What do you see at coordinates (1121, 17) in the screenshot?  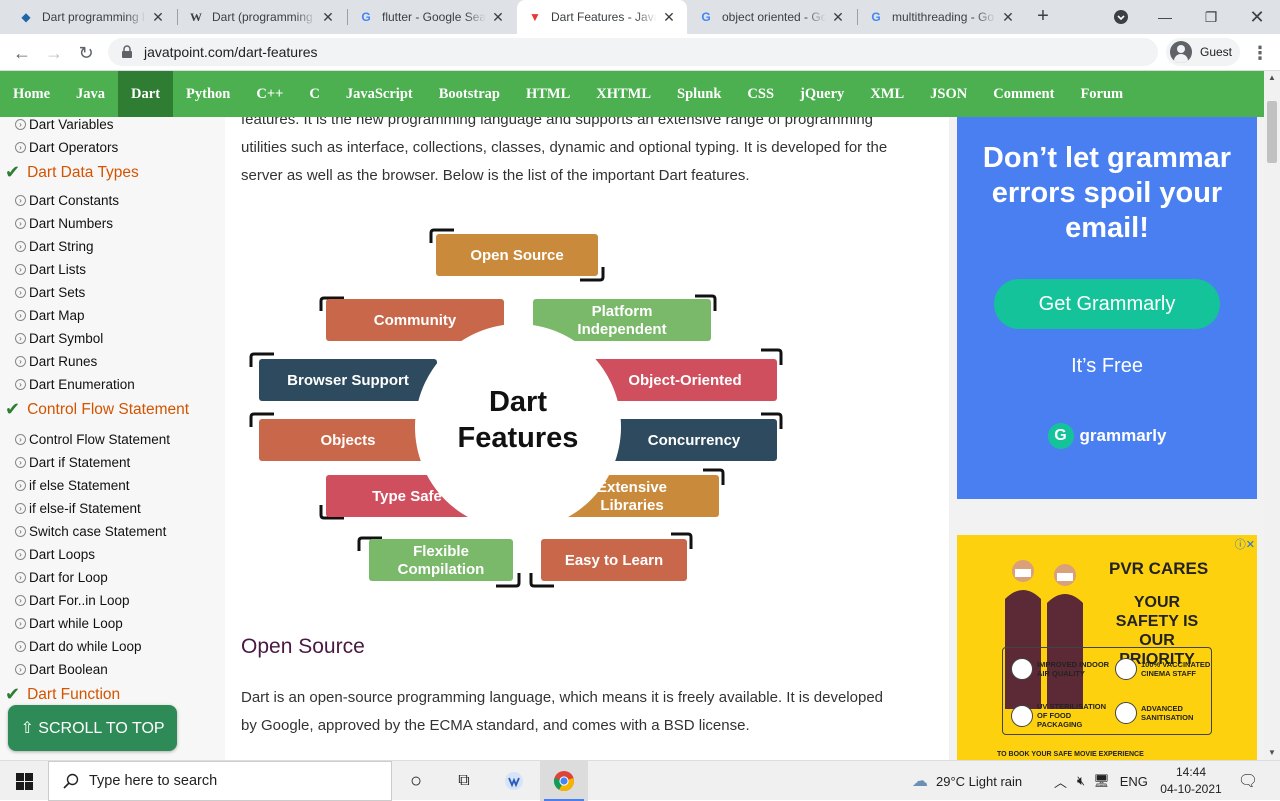 I see `tab-search-button` at bounding box center [1121, 17].